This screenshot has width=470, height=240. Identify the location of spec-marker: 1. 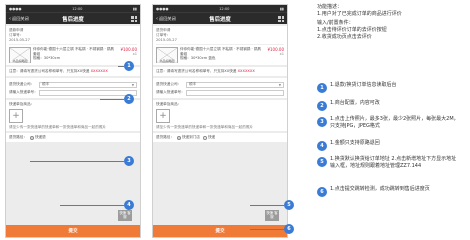
(322, 88).